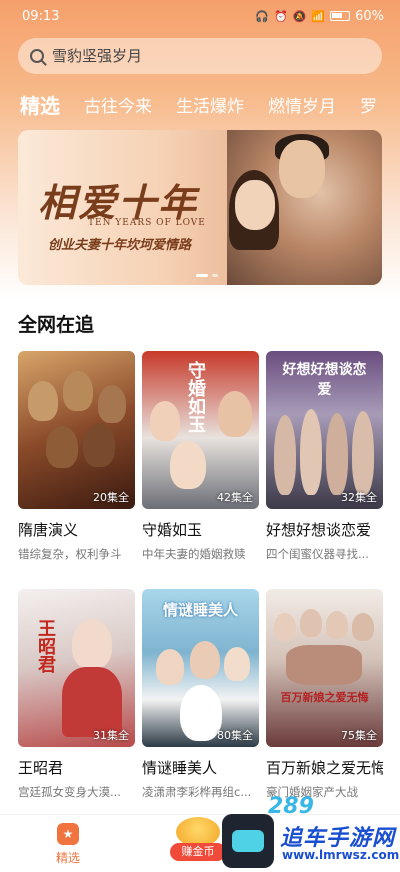 This screenshot has height=872, width=400. What do you see at coordinates (368, 104) in the screenshot?
I see `tab-more: 罗` at bounding box center [368, 104].